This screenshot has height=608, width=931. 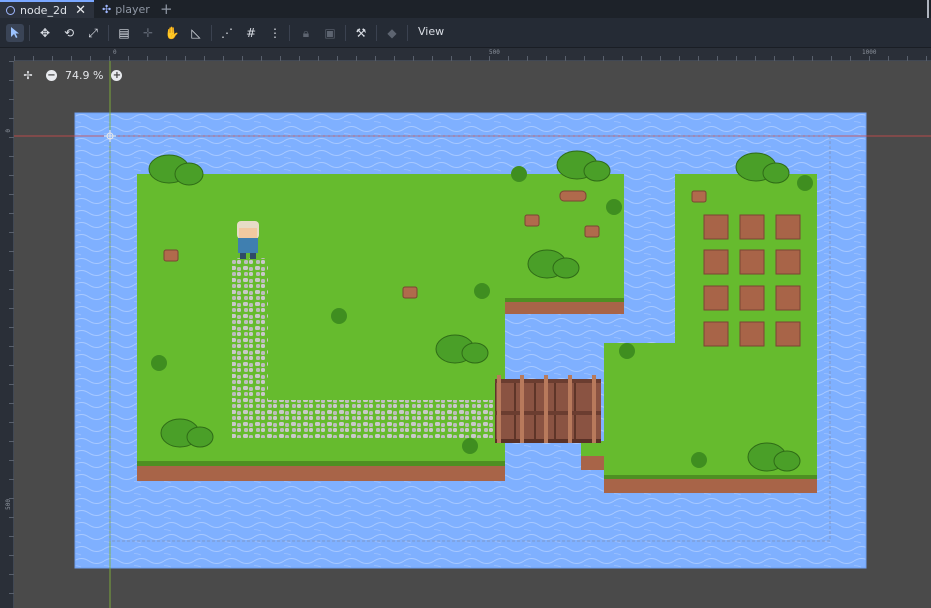 What do you see at coordinates (7, 334) in the screenshot?
I see `vertical-ruler: 0 500` at bounding box center [7, 334].